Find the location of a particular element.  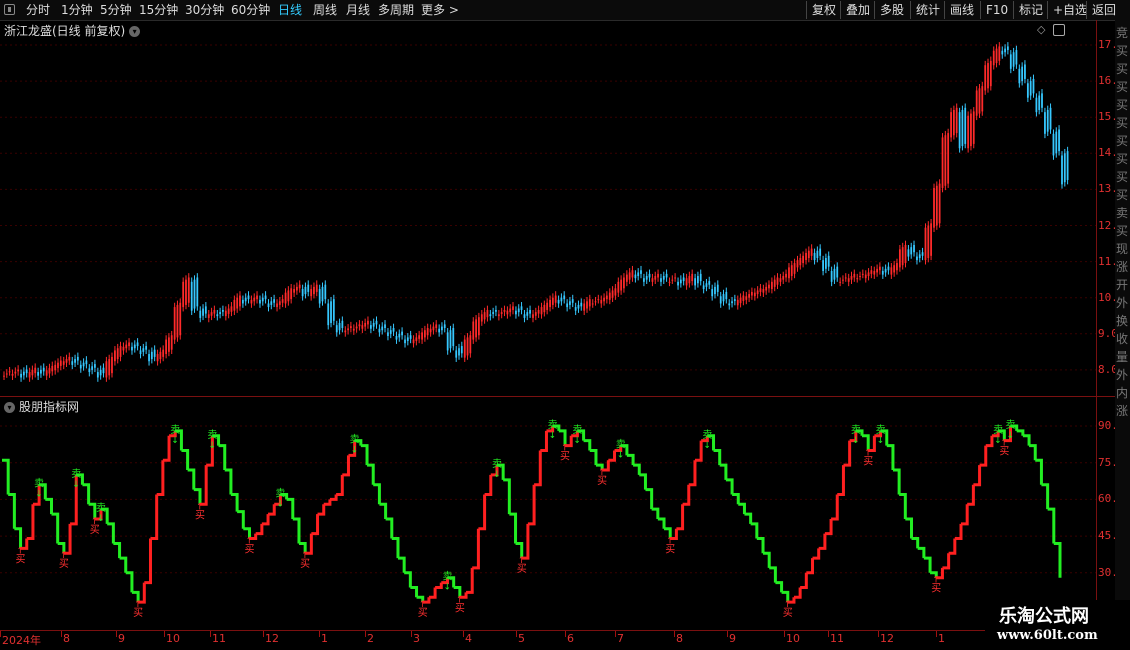

toolbar-action-button: 叠加 is located at coordinates (857, 10).